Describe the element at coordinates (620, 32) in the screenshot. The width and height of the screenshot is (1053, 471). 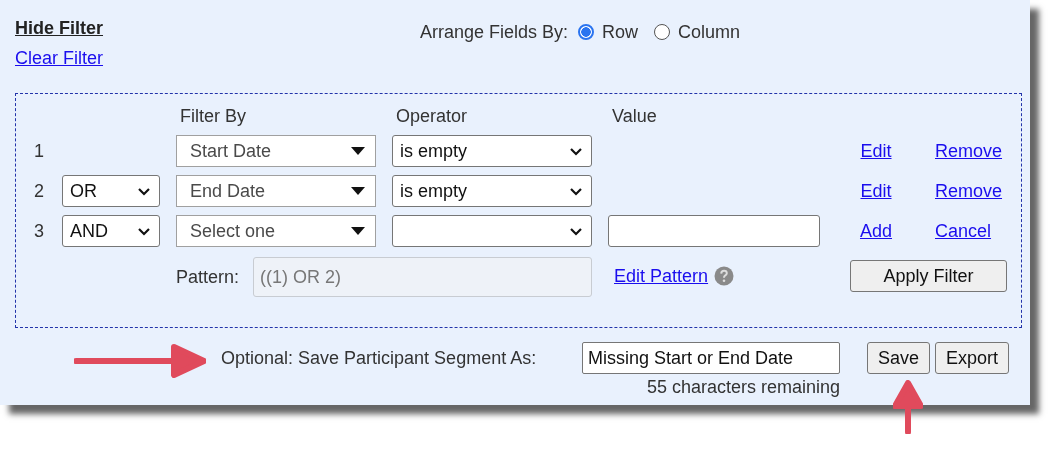
I see `radio-label: Row` at that location.